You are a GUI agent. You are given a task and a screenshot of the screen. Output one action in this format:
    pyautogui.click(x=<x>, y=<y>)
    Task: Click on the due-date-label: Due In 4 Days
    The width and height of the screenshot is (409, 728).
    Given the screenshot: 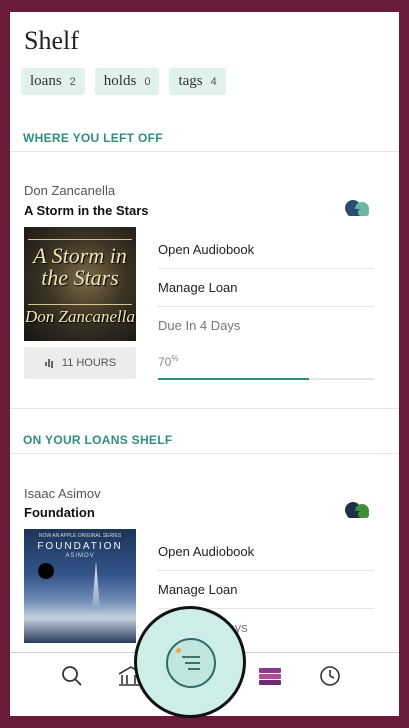 What is the action you would take?
    pyautogui.click(x=266, y=325)
    